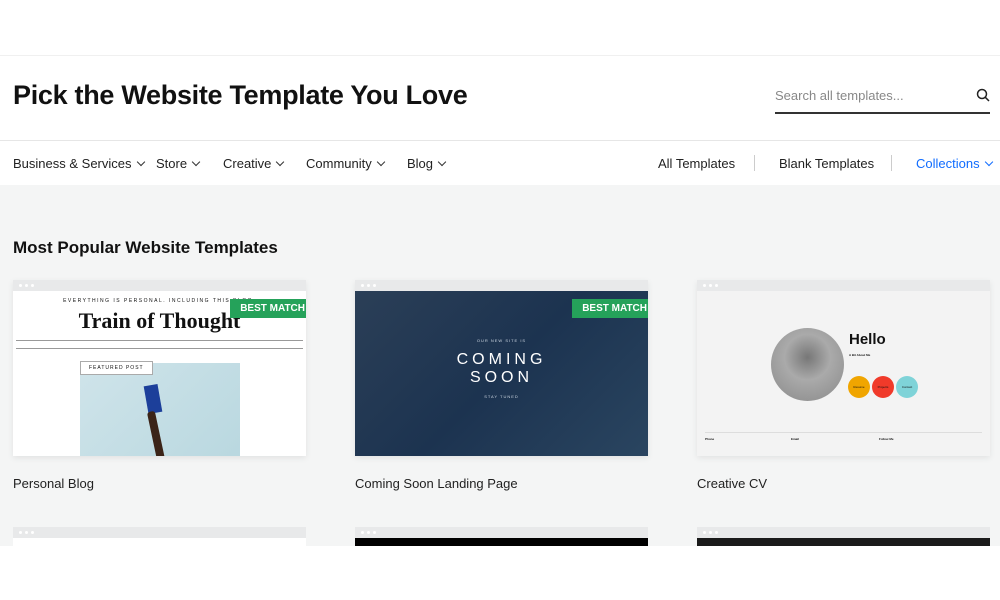 The height and width of the screenshot is (600, 1000). Describe the element at coordinates (160, 409) in the screenshot. I see `featured-image` at that location.